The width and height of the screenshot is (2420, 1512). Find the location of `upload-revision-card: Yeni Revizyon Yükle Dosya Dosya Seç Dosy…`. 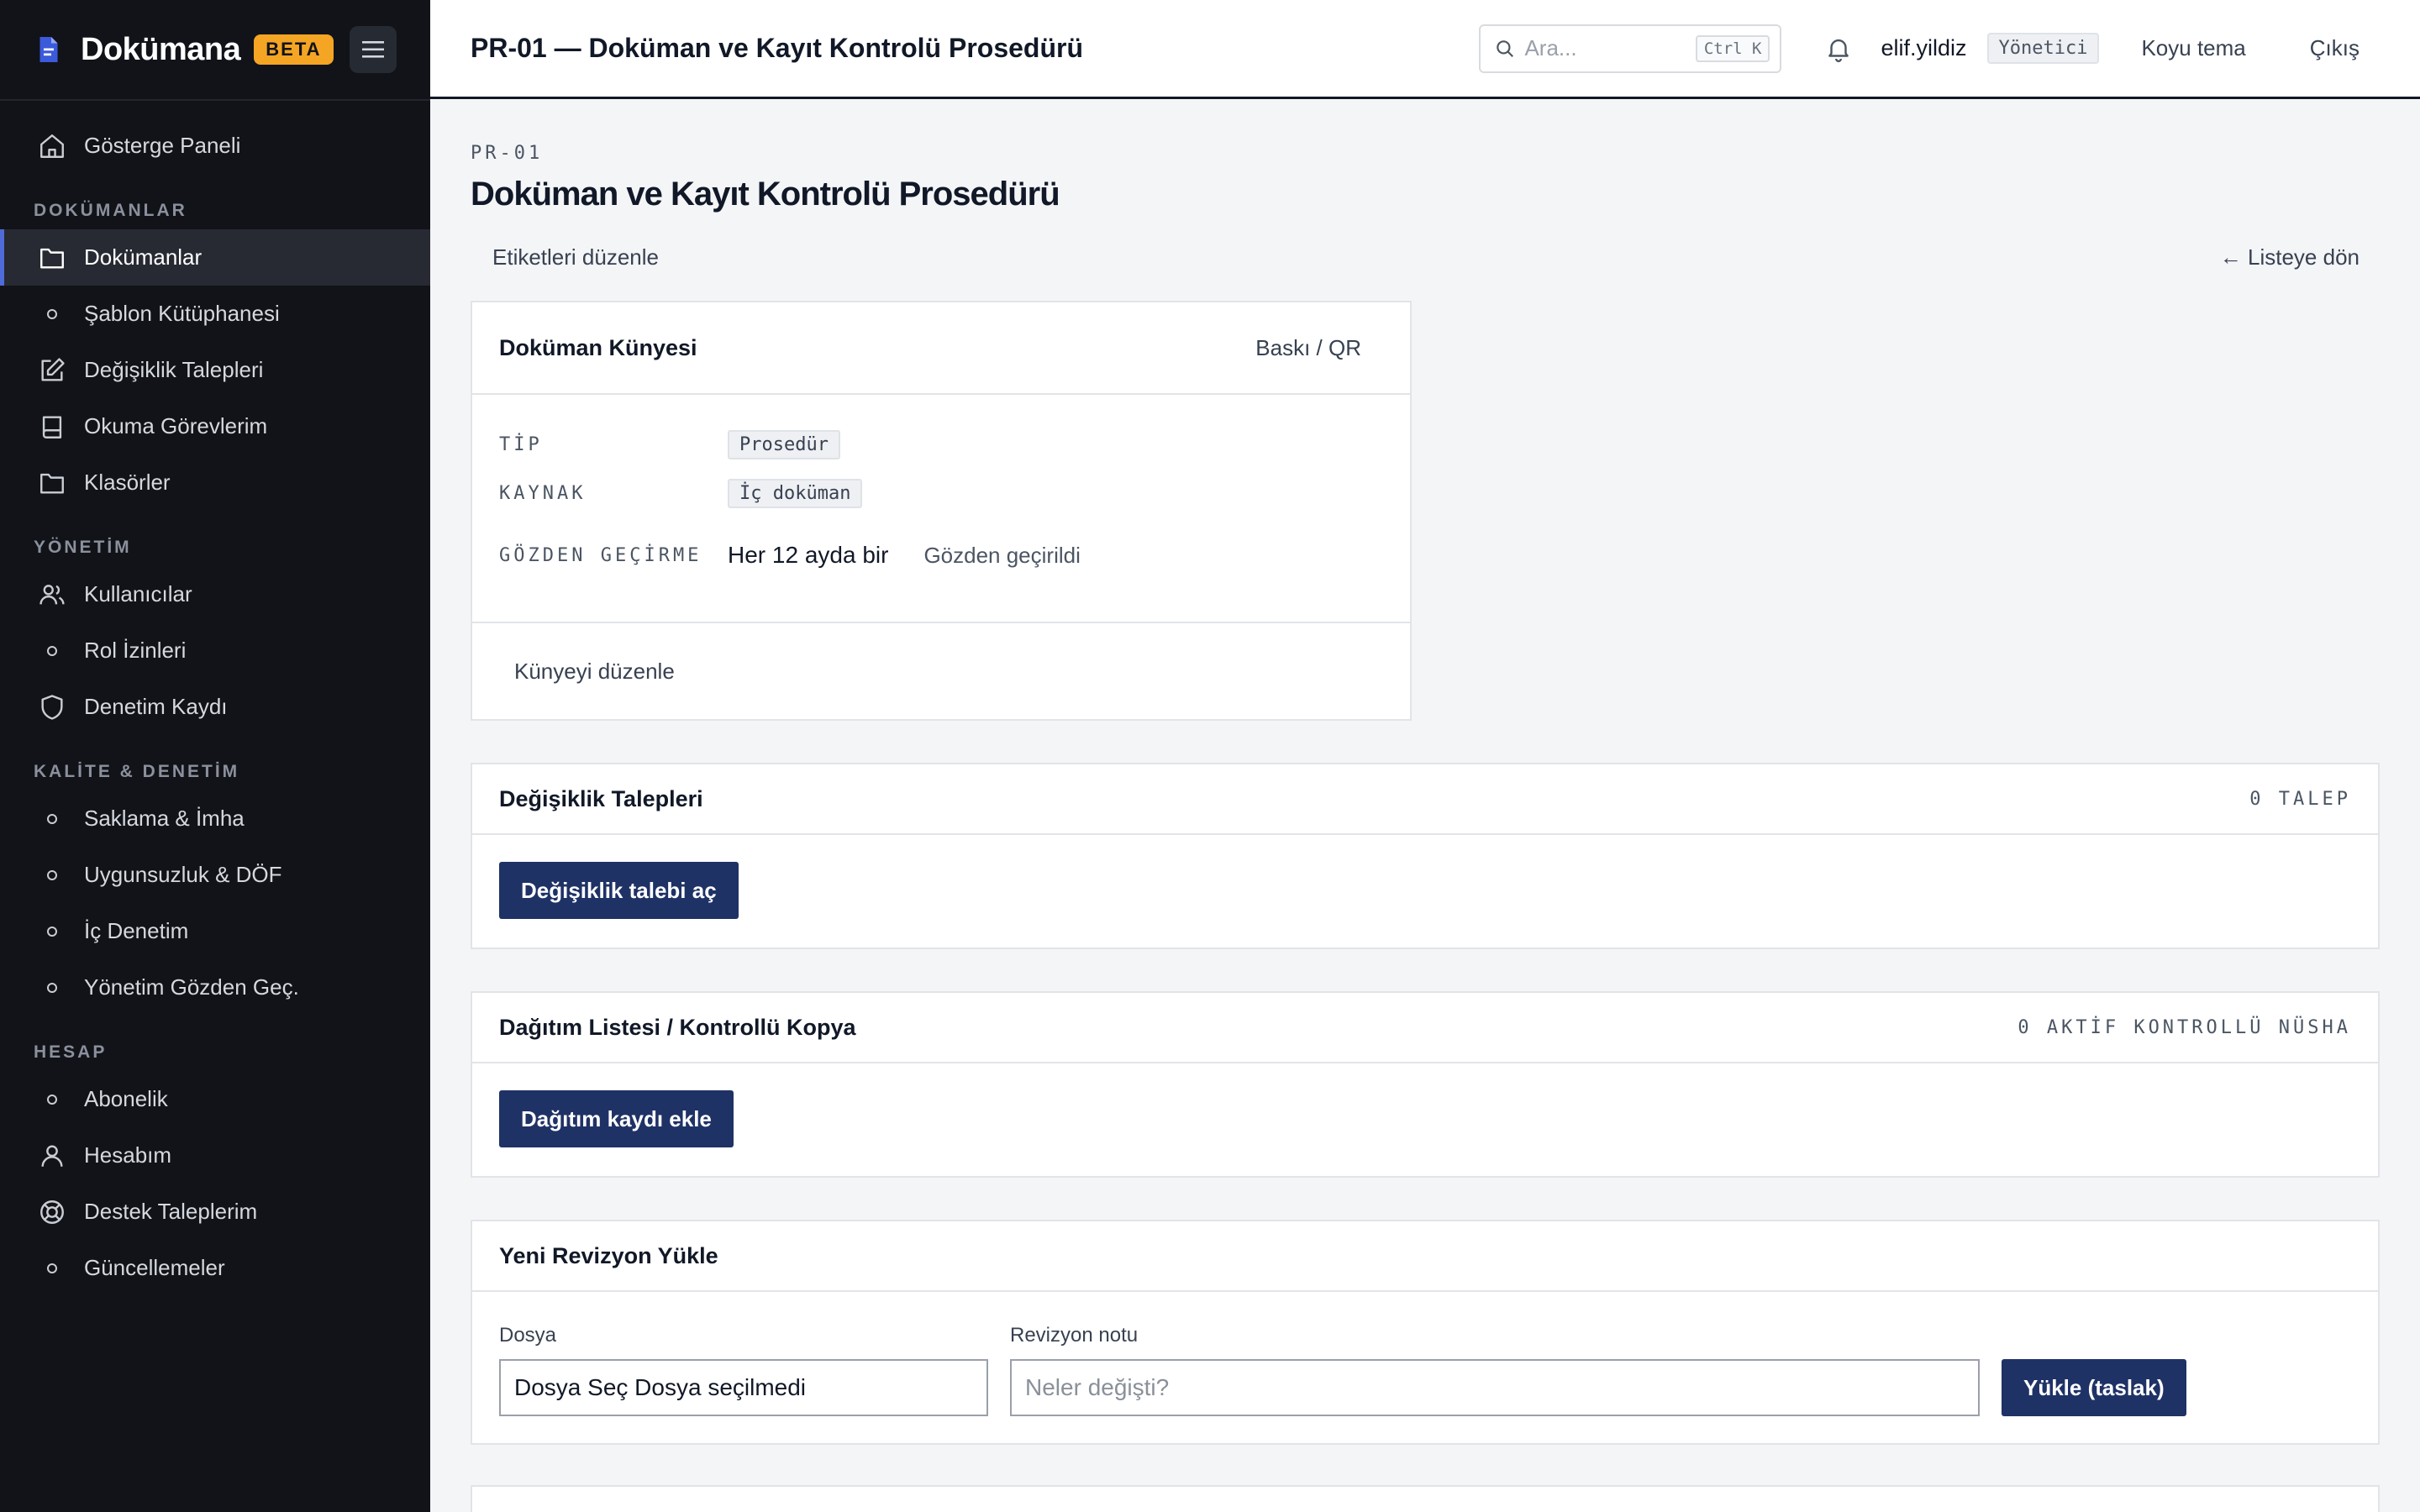

upload-revision-card: Yeni Revizyon Yükle Dosya Dosya Seç Dosy… is located at coordinates (1425, 1332).